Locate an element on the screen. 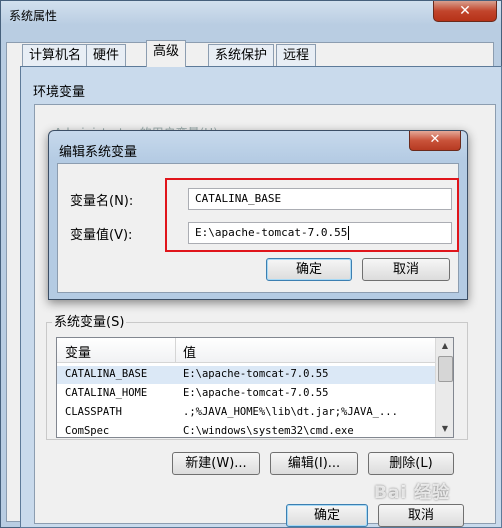  variable-name-cell: CATALINA_BASE is located at coordinates (106, 374).